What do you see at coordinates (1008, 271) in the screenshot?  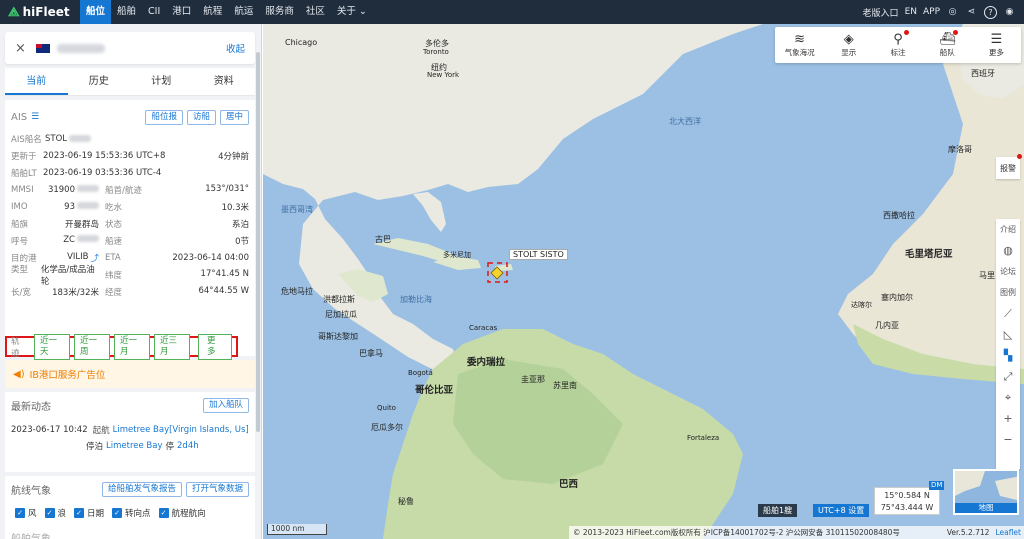 I see `forum-button: 论坛` at bounding box center [1008, 271].